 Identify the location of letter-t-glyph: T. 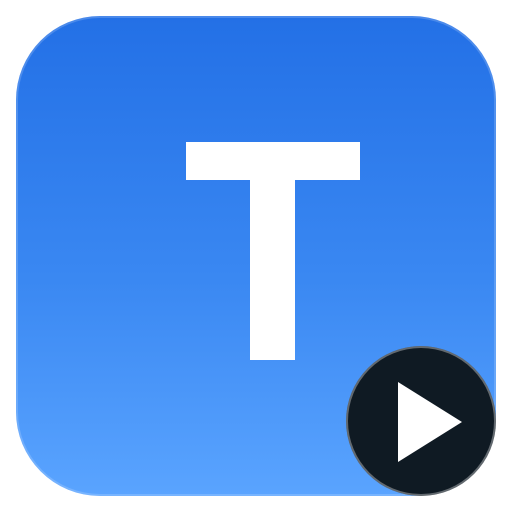
(273, 251).